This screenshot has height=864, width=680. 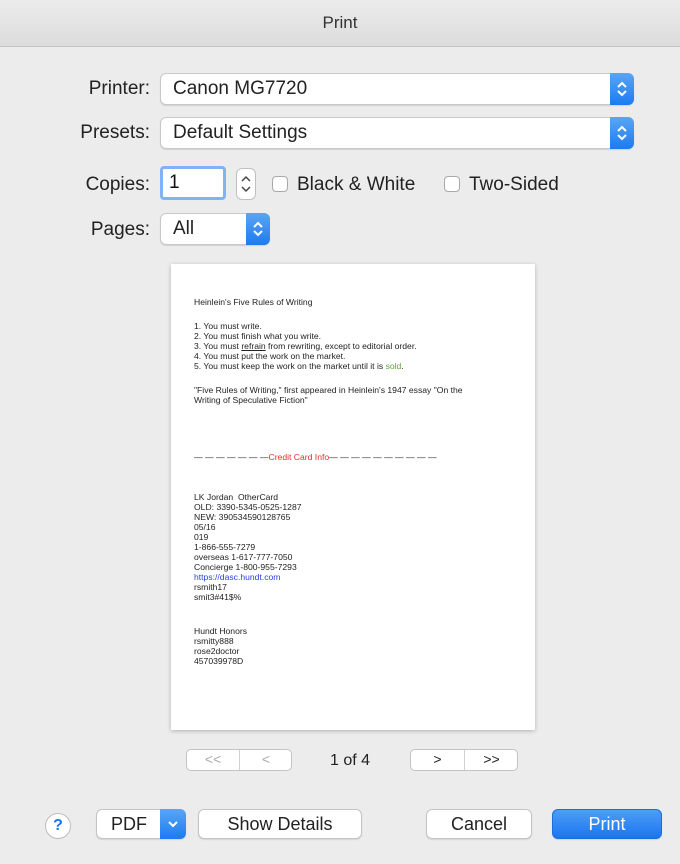 I want to click on pages-value: All, so click(x=184, y=228).